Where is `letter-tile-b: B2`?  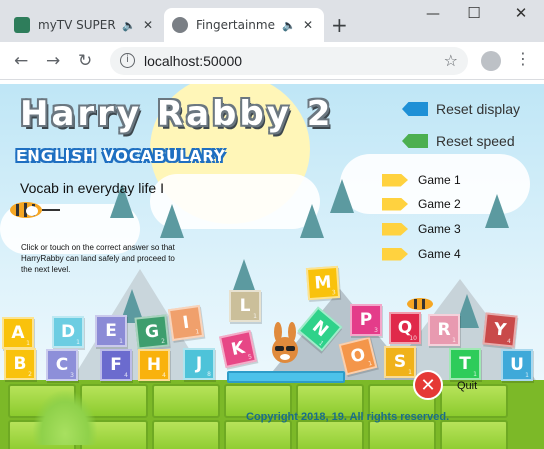 letter-tile-b: B2 is located at coordinates (20, 364).